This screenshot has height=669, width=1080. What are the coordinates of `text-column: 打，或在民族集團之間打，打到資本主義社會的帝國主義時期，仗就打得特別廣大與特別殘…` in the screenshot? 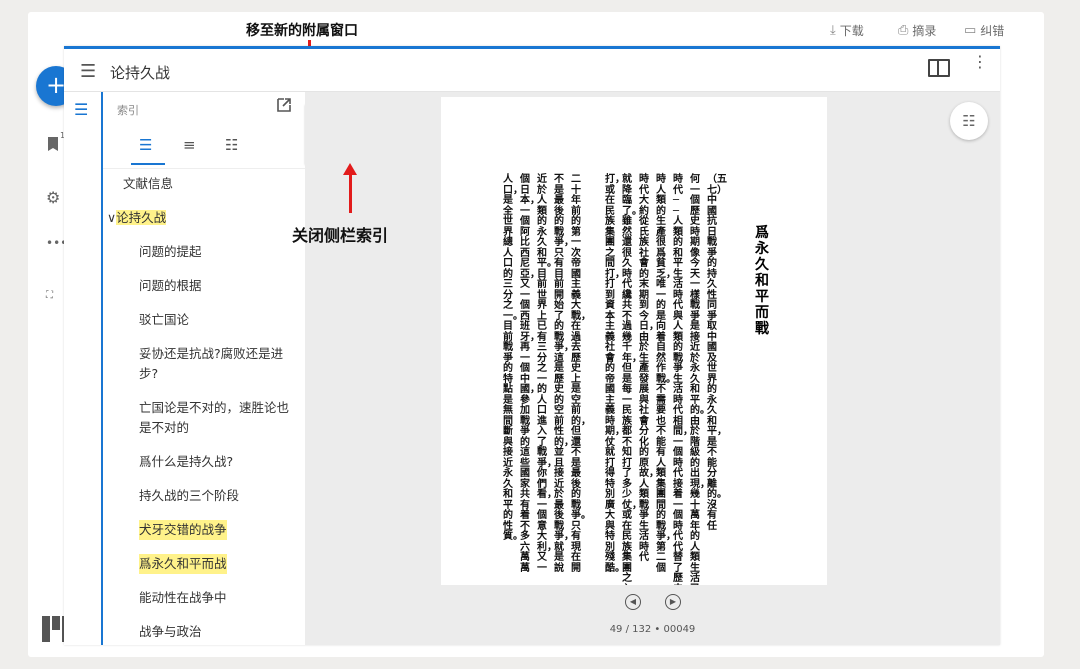 It's located at (615, 374).